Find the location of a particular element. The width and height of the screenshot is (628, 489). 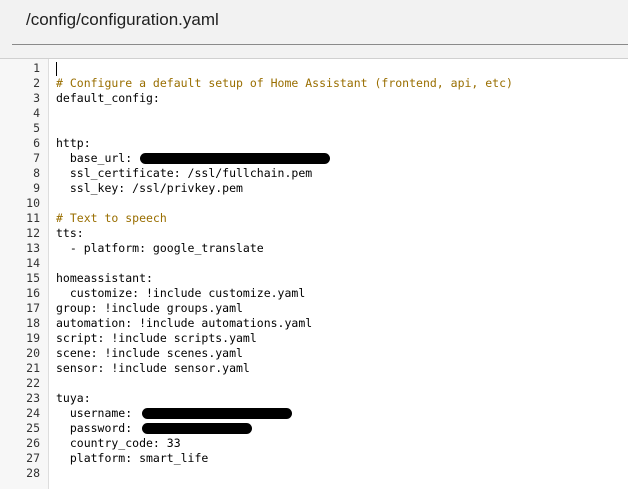

line-number: 4 is located at coordinates (36, 113).